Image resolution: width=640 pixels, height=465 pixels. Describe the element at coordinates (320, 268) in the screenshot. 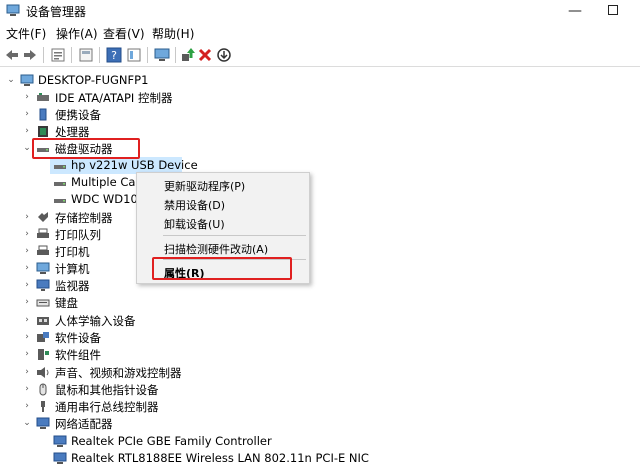

I see `tree-item-computer: › 计算机` at that location.